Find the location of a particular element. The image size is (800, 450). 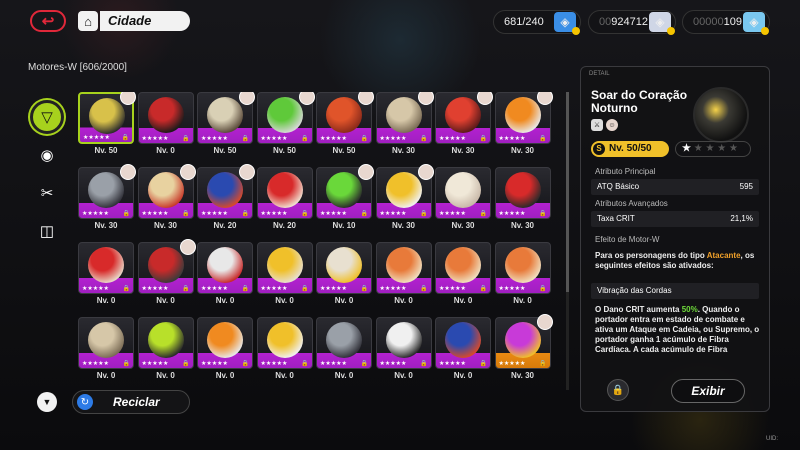

resource-counter: 00000109 ◈ is located at coordinates (726, 22).